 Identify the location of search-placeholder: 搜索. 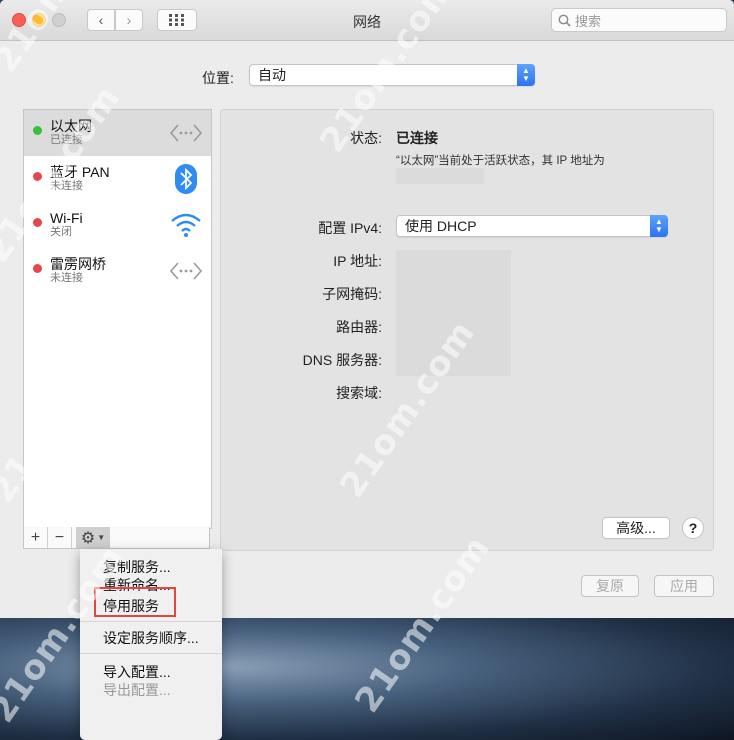
(588, 21).